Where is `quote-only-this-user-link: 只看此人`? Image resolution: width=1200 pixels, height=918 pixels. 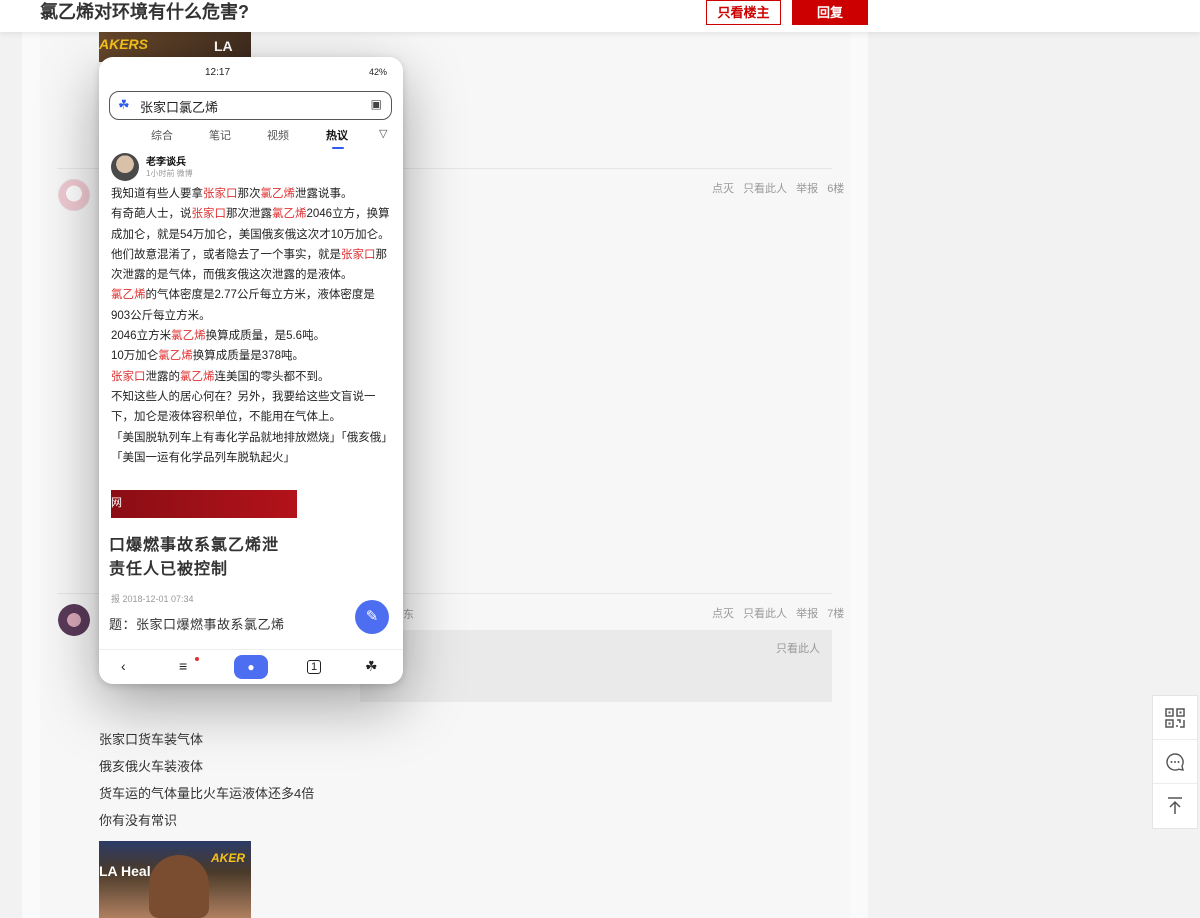
quote-only-this-user-link: 只看此人 is located at coordinates (798, 648).